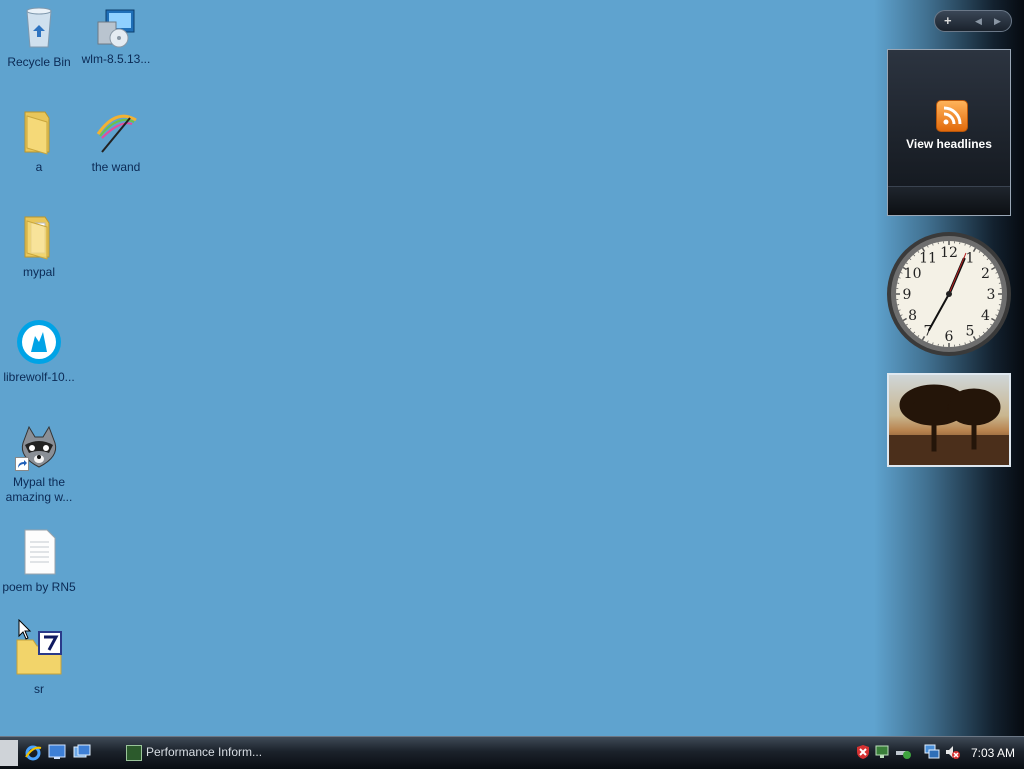  Describe the element at coordinates (985, 316) in the screenshot. I see `clock-number: 4` at that location.